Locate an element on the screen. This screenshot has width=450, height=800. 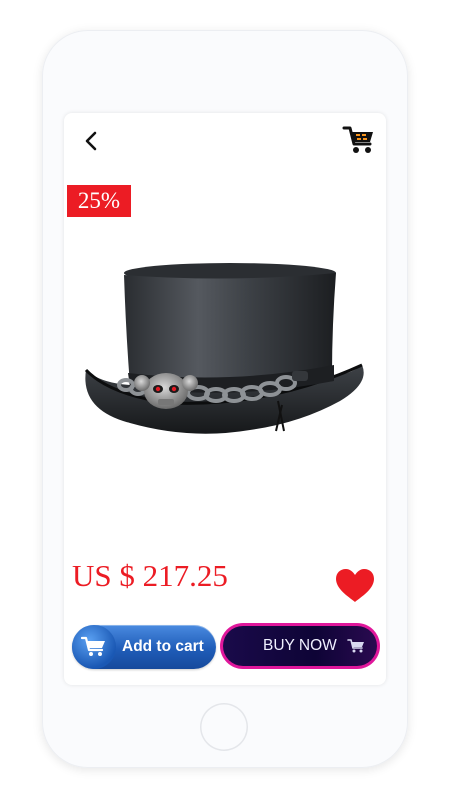
add-to-cart-icon-circle is located at coordinates (94, 647).